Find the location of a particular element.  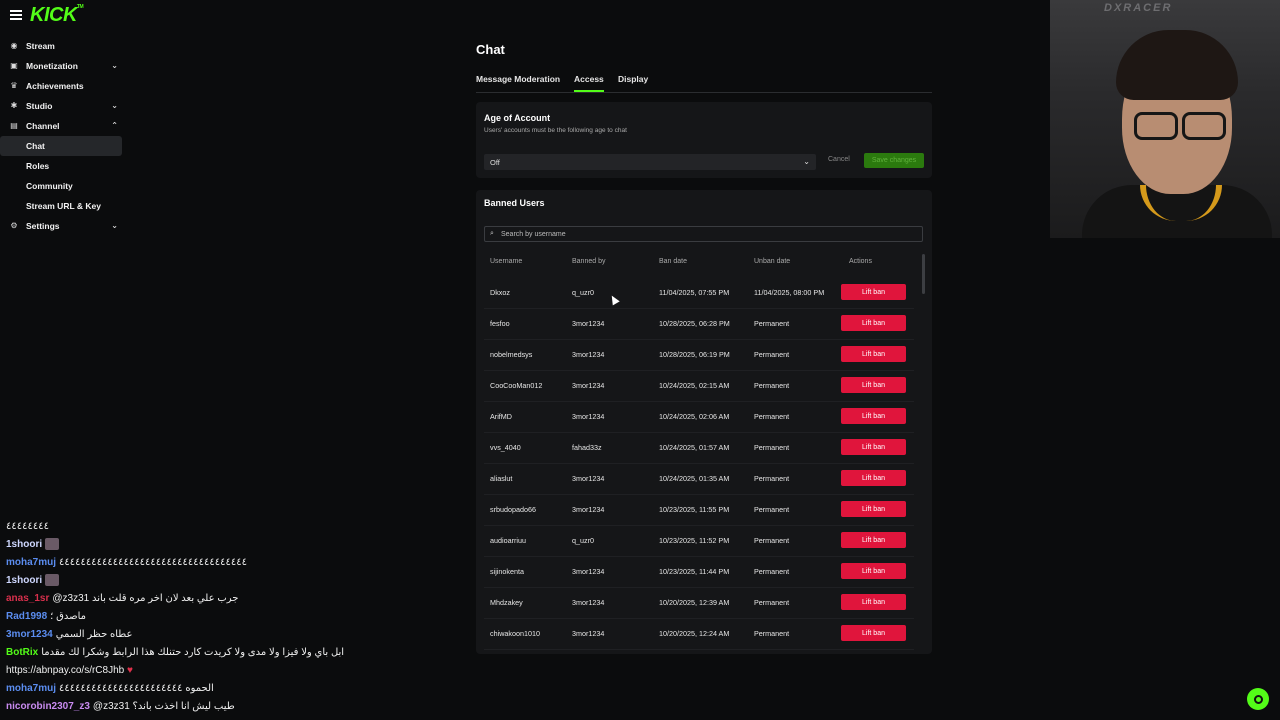

sidebar-item-achievements: ♛ Achievements is located at coordinates (62, 86).